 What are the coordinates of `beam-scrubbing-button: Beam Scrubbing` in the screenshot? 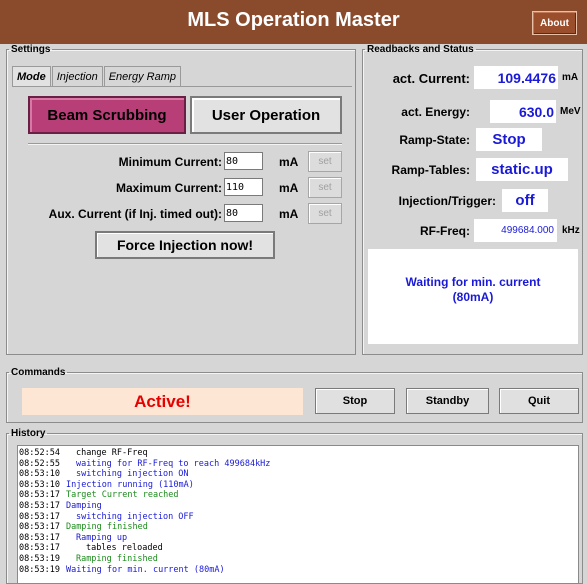 It's located at (107, 115).